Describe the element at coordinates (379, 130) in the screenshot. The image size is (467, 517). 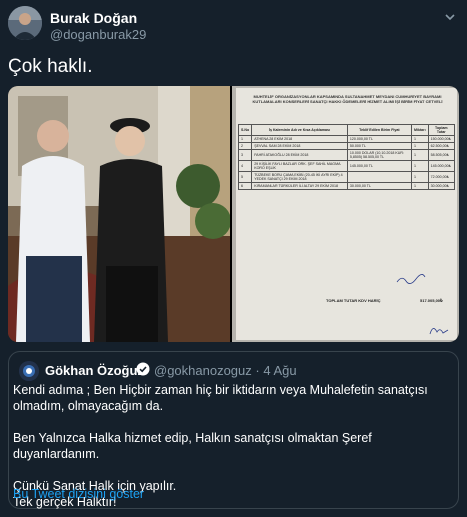
I see `column-header: Teklif Edilen Birim Fiyat` at that location.